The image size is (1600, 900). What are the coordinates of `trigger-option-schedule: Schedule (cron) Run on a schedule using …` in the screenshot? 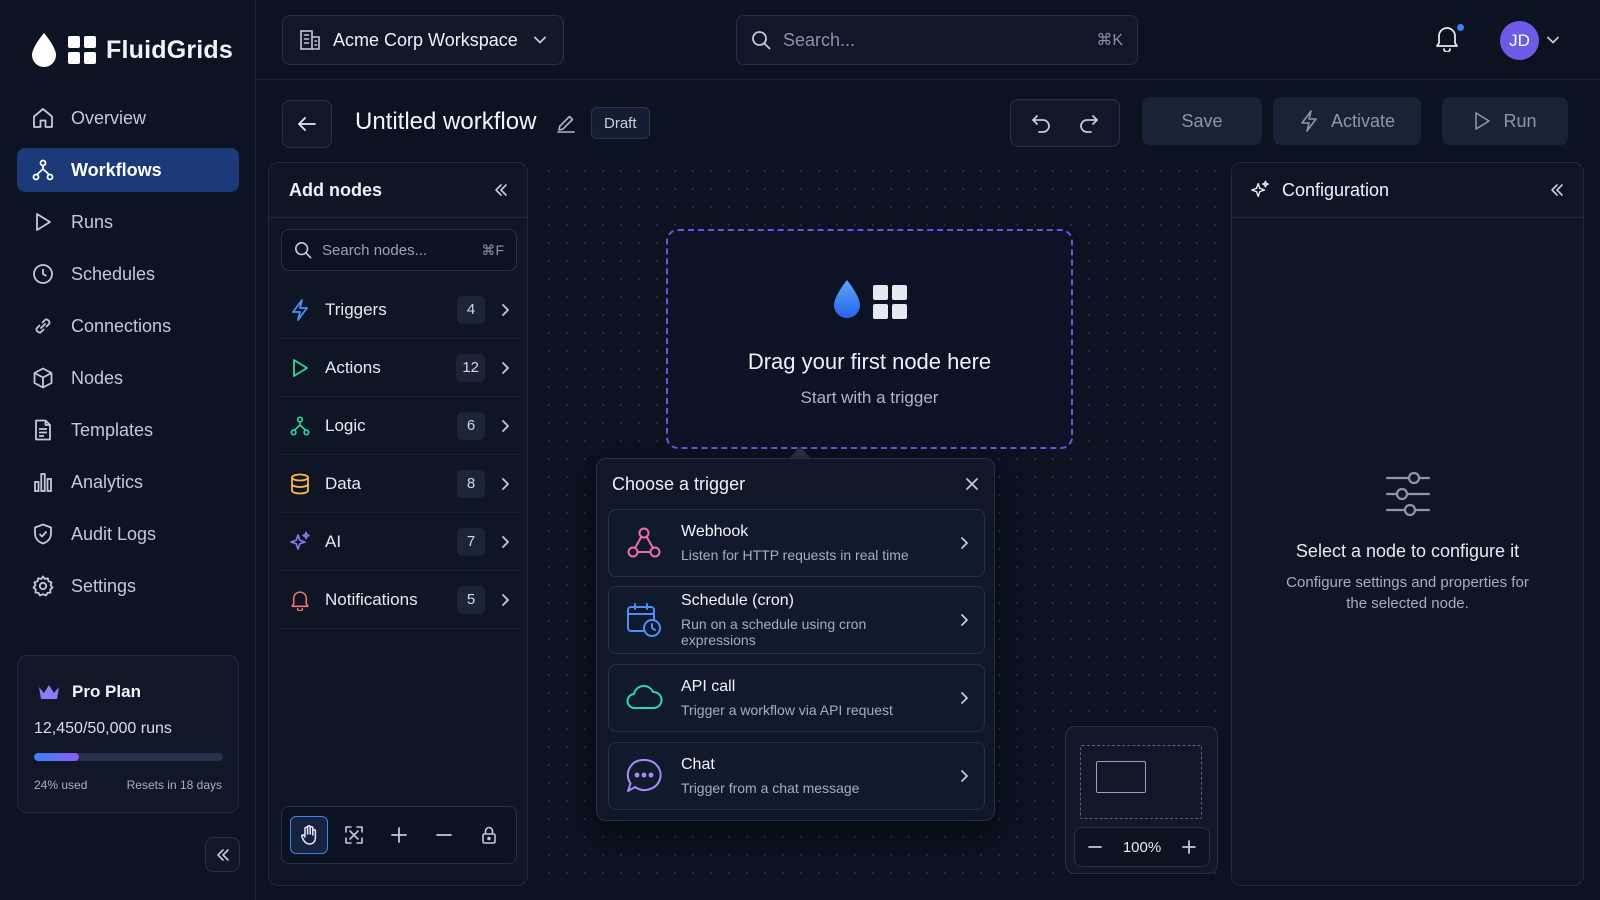 It's located at (796, 620).